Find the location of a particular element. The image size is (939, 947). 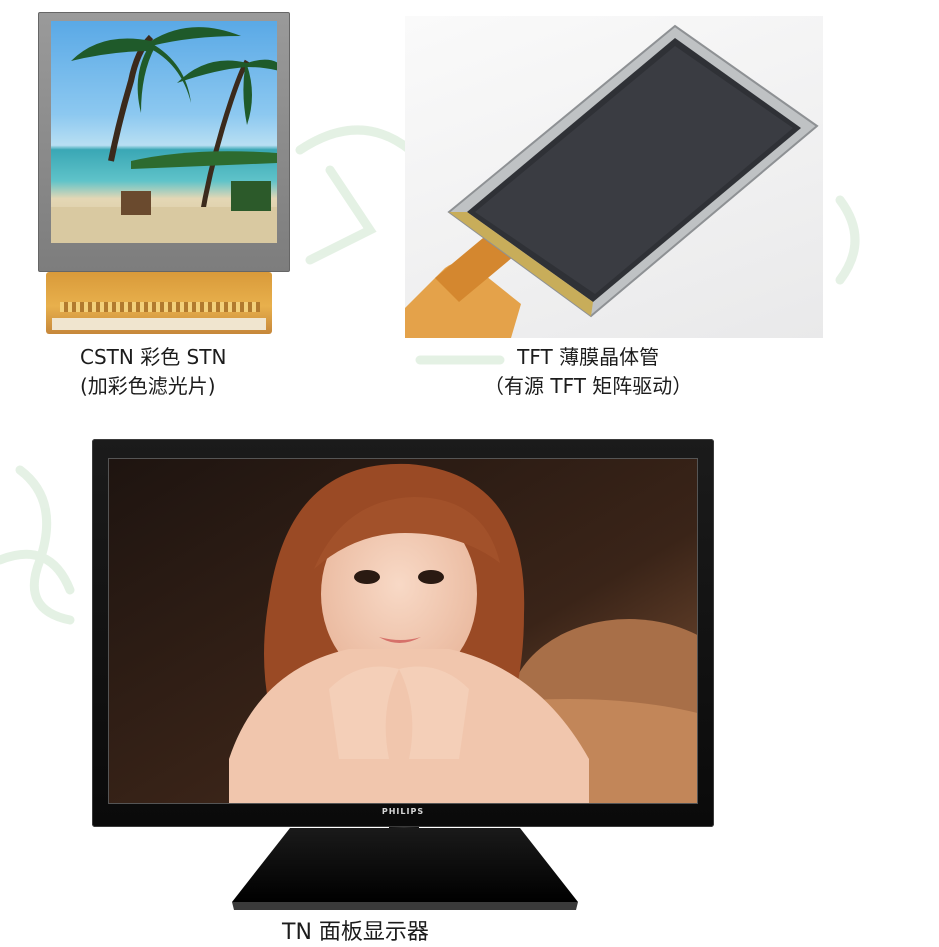

beach-photo is located at coordinates (164, 132).